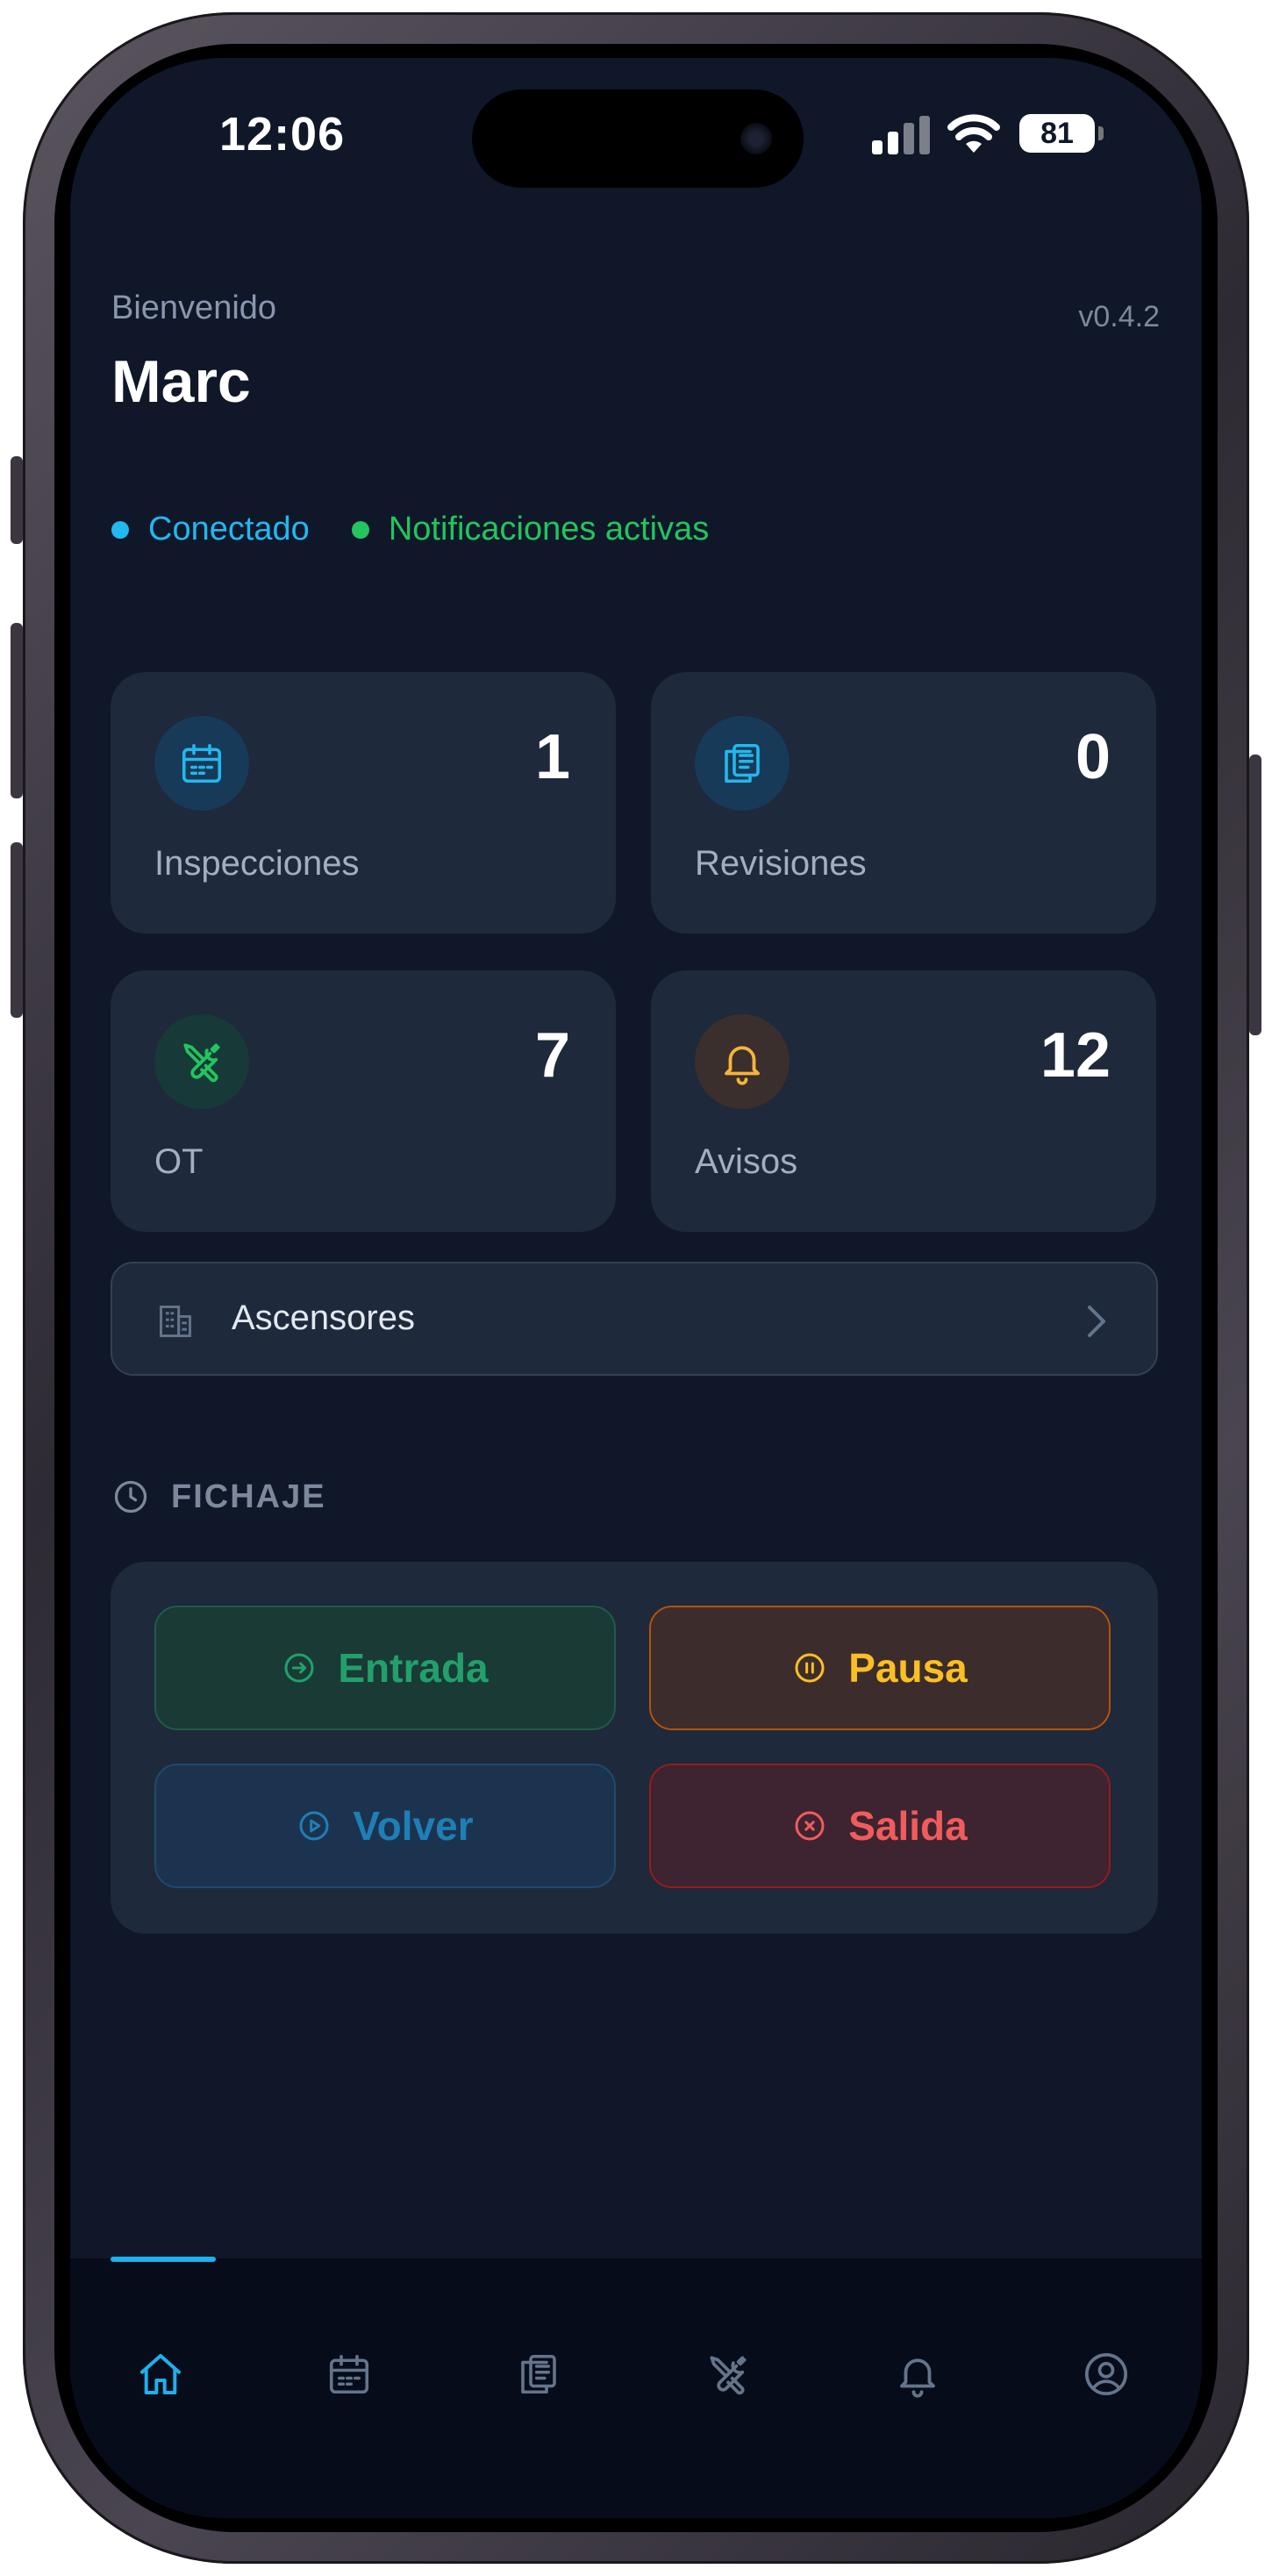 This screenshot has height=2576, width=1272. I want to click on status-time: 12:06, so click(282, 134).